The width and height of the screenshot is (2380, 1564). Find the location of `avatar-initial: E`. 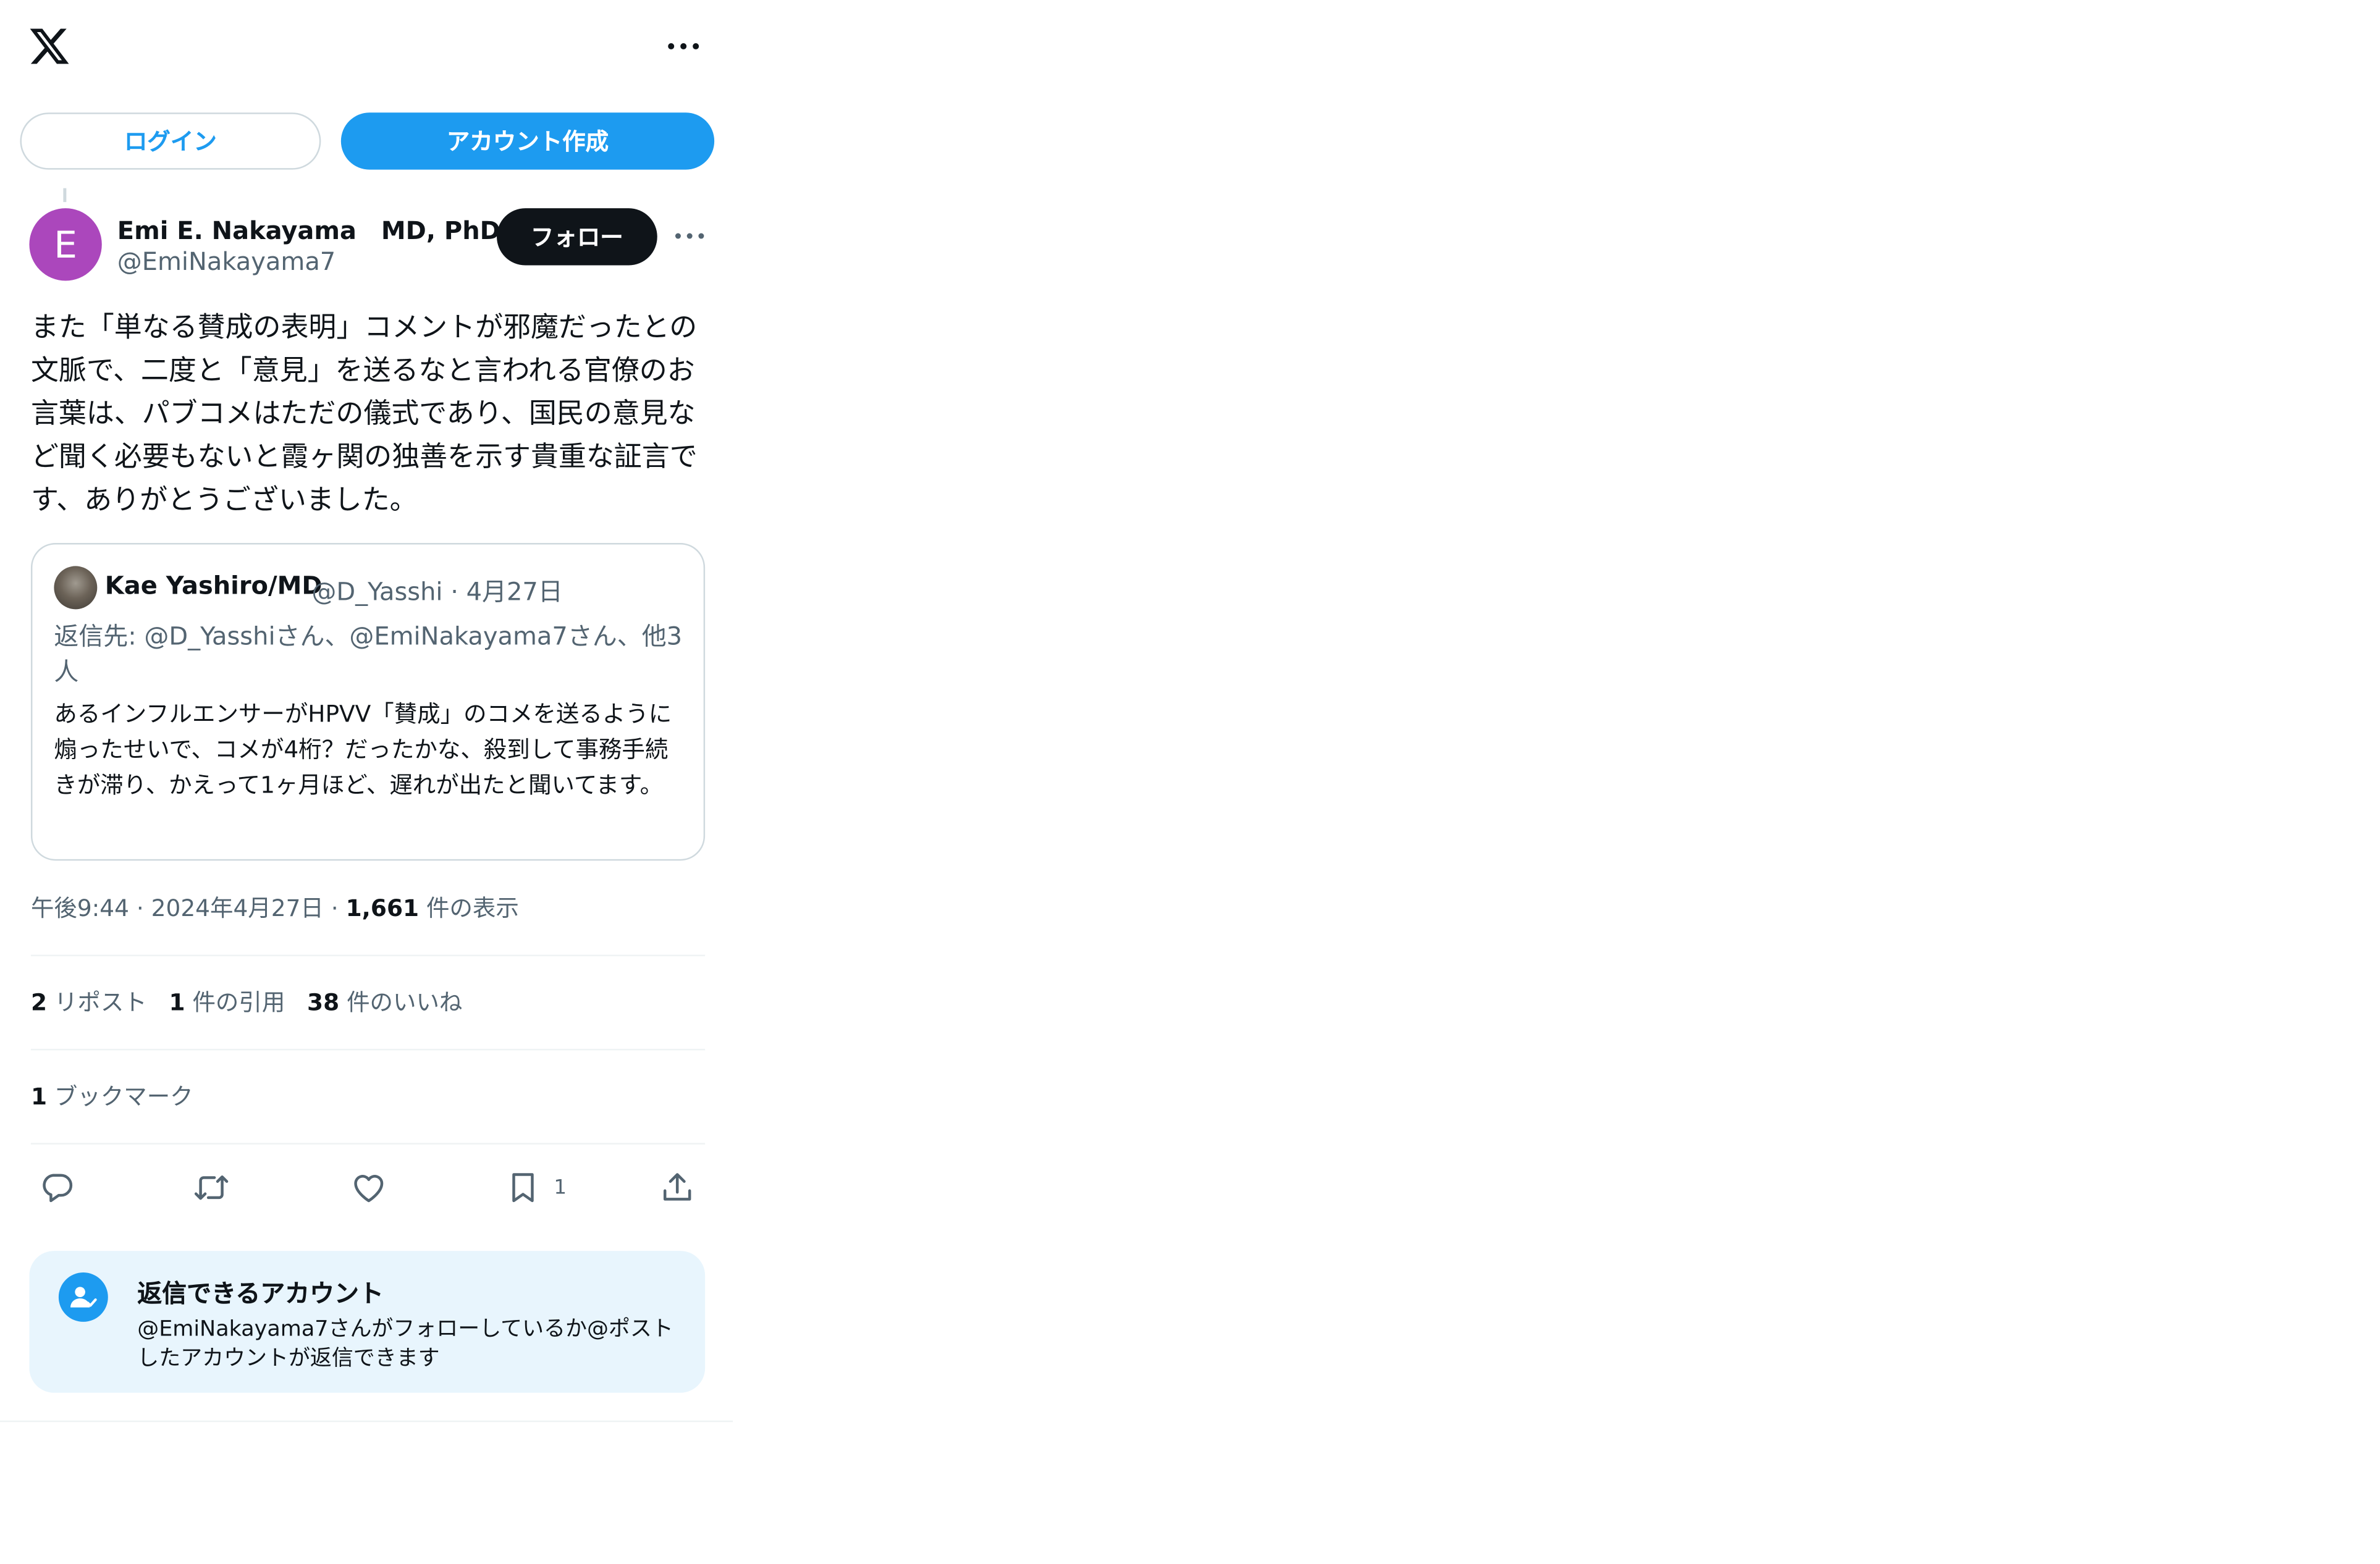

avatar-initial: E is located at coordinates (66, 244).